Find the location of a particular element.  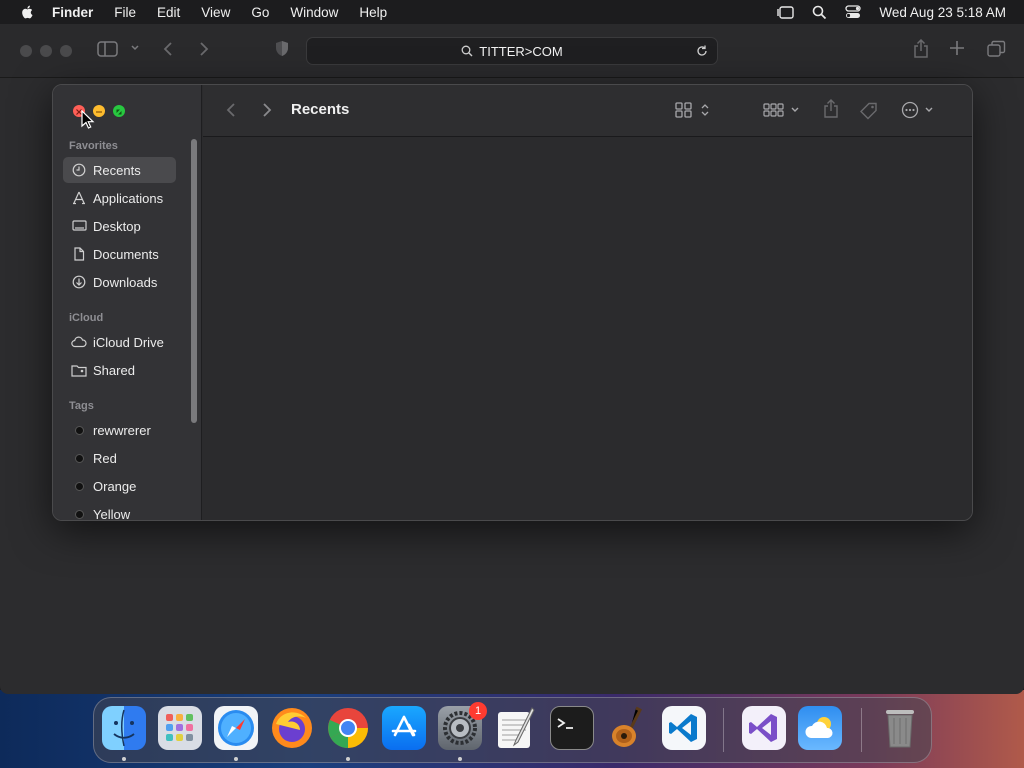

sidebar-item-documents: Documents is located at coordinates (119, 254).